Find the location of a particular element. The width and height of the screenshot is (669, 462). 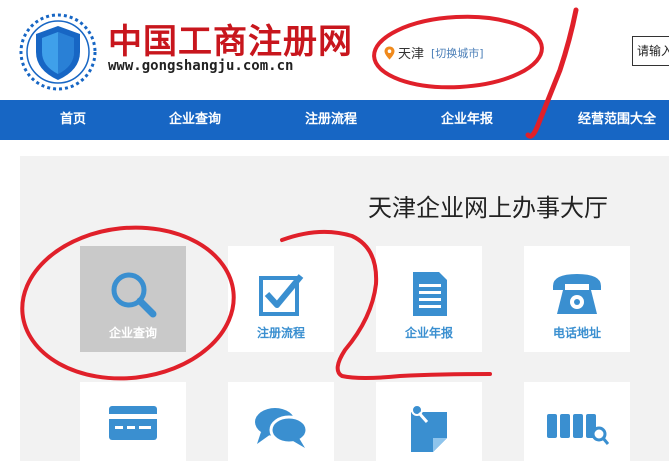

nav-item-registration: 注册流程 is located at coordinates (331, 120).